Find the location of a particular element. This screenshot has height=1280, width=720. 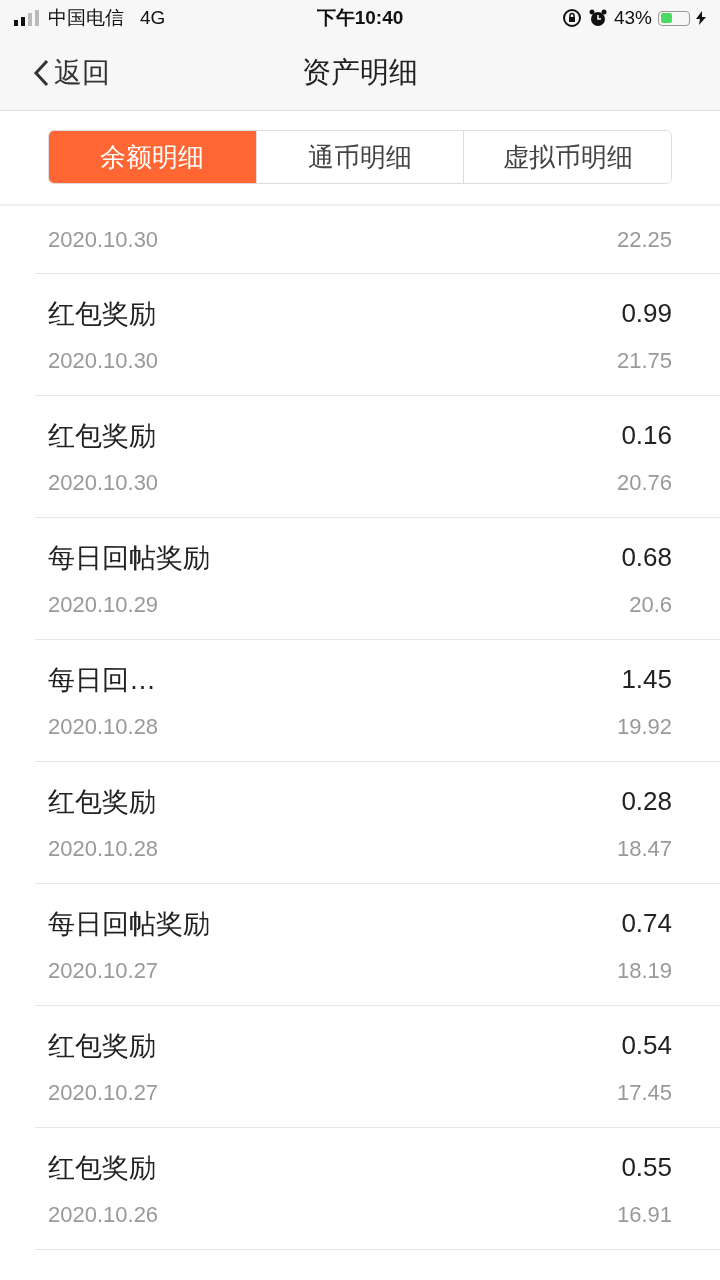

tab: 虚拟币明细 is located at coordinates (567, 157).